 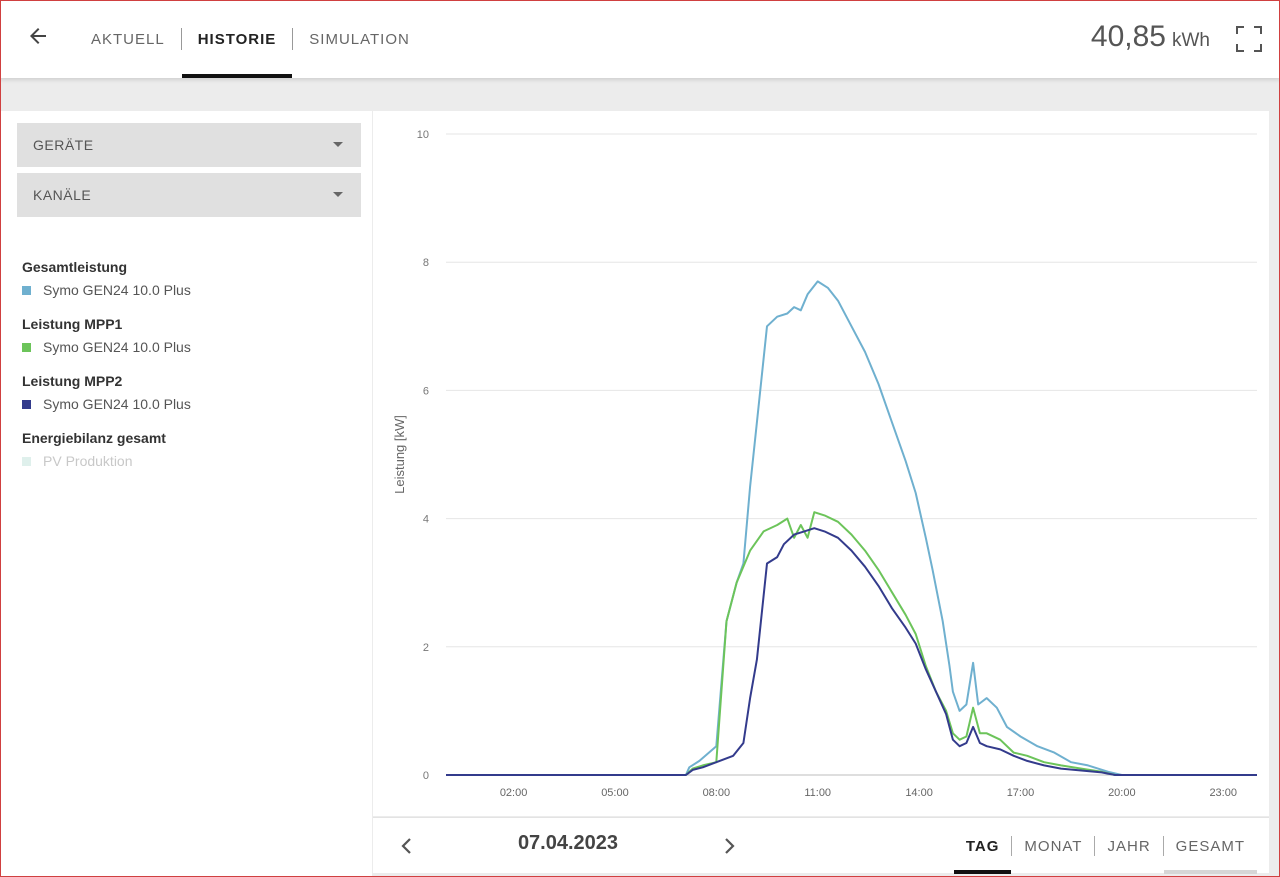 I want to click on fullscreen-icon, so click(x=1249, y=39).